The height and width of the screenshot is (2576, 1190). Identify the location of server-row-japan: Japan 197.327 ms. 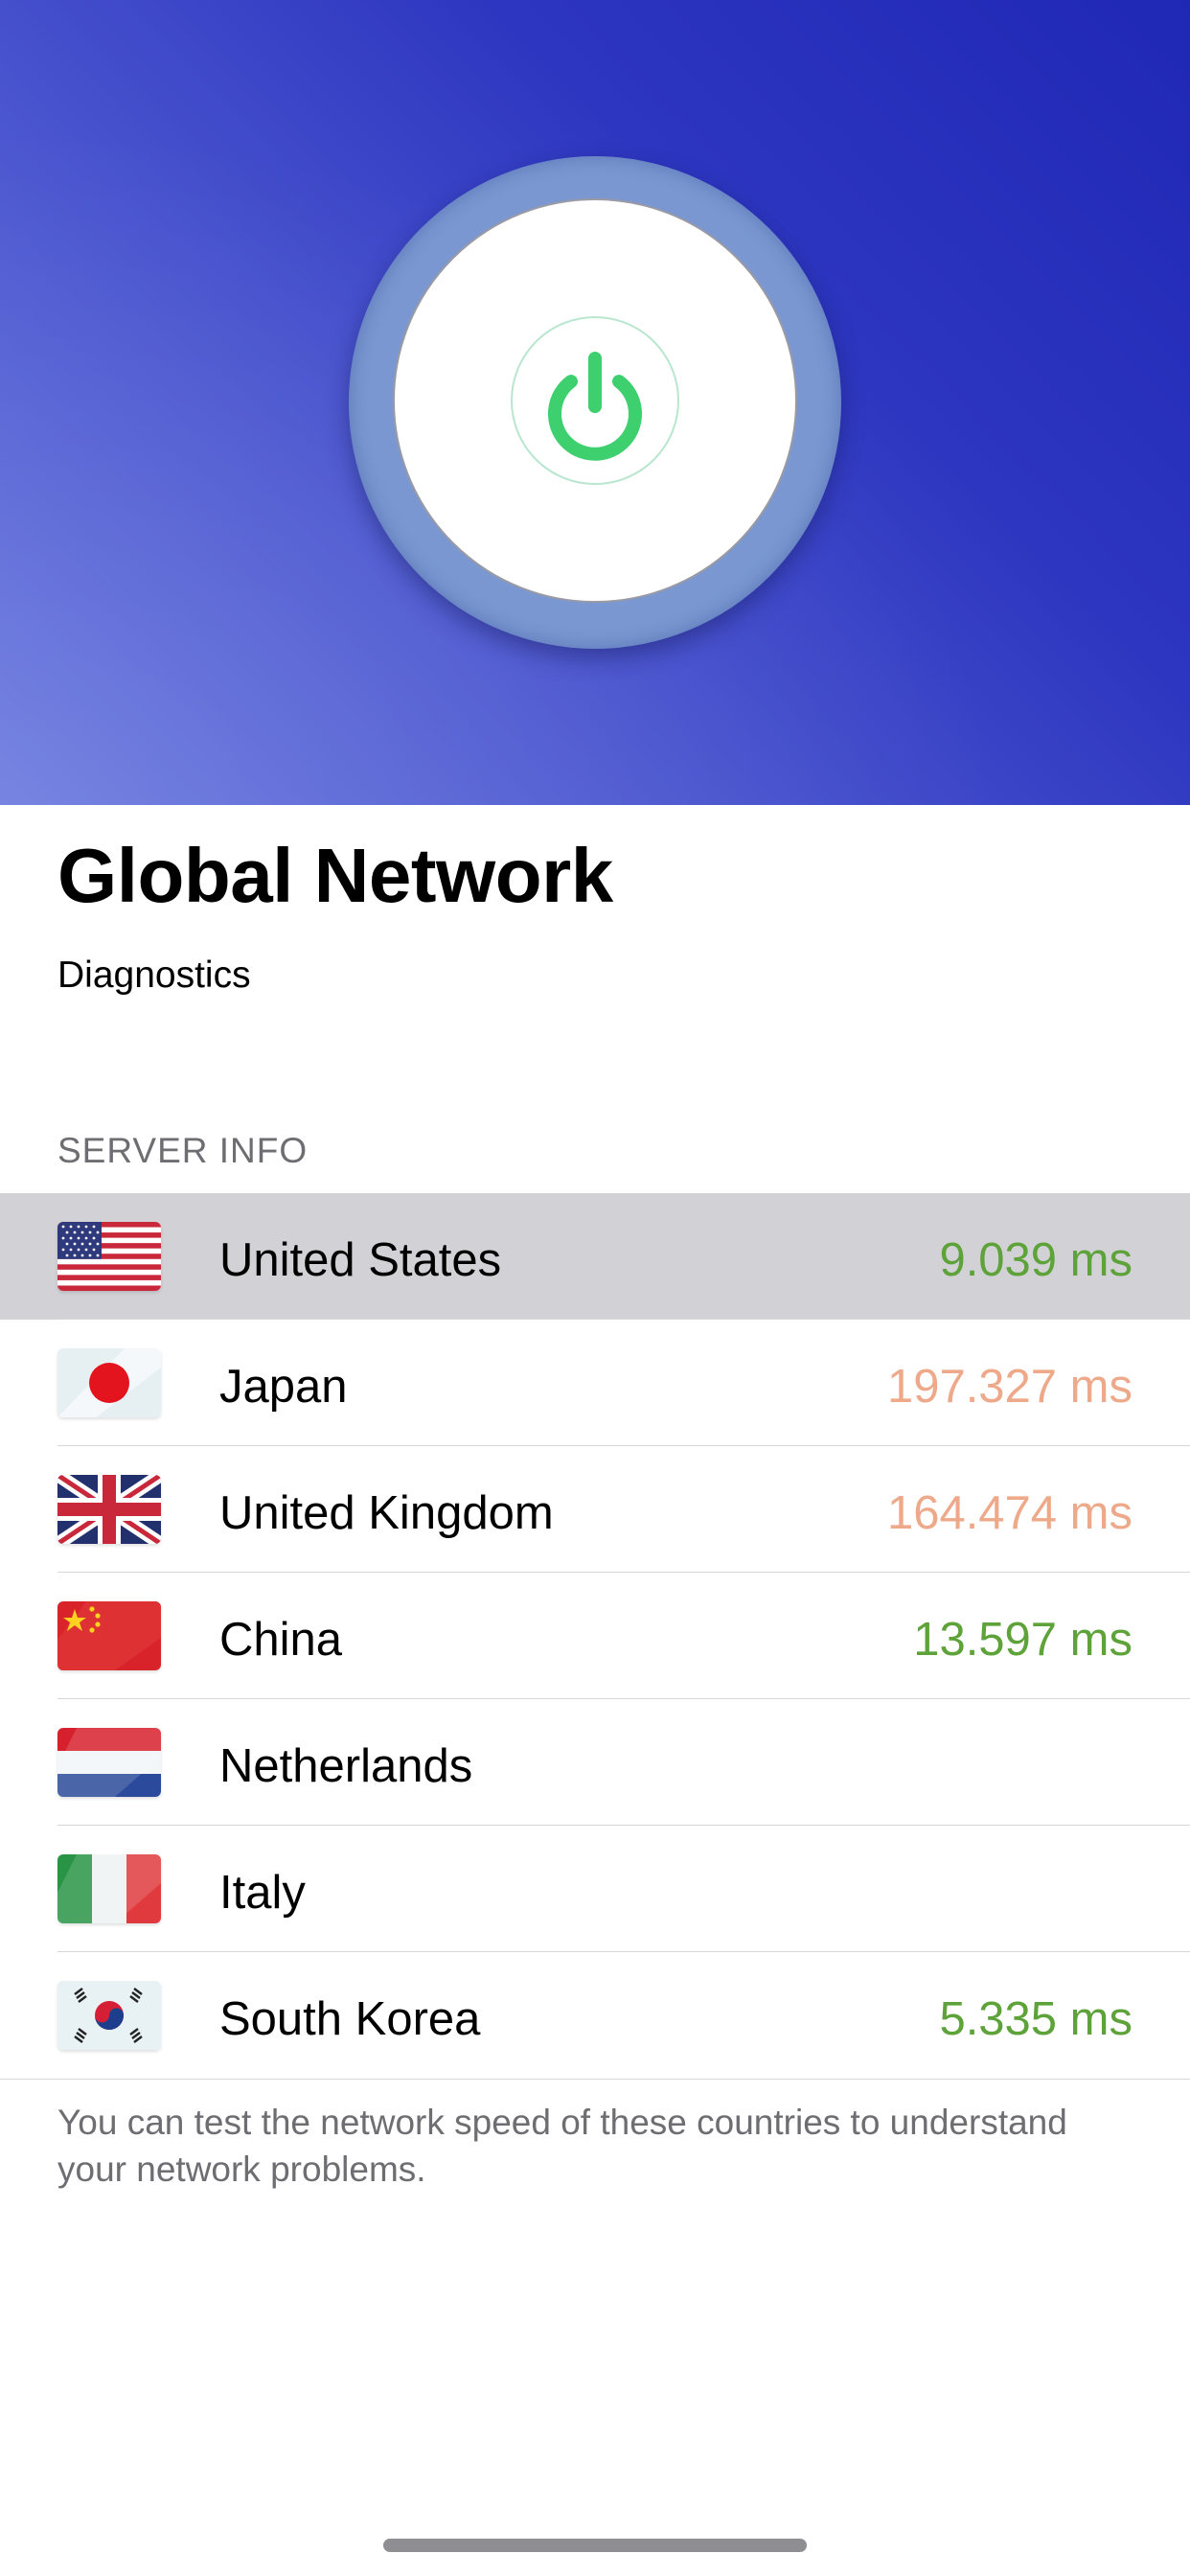
(595, 1383).